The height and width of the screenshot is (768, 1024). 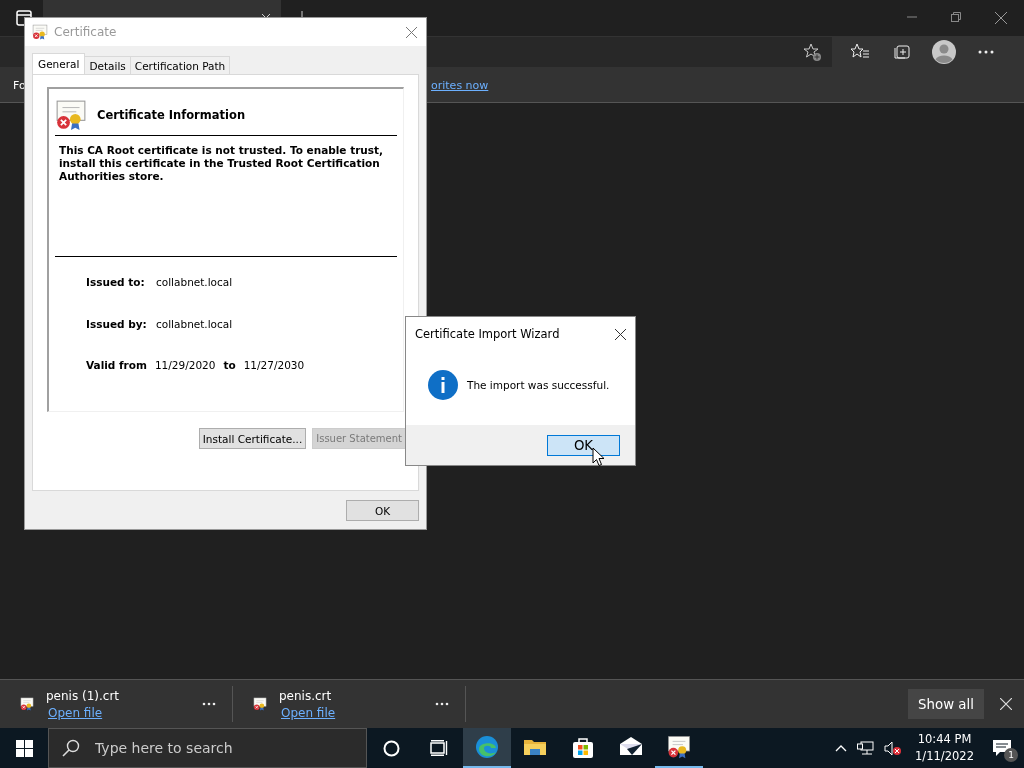 What do you see at coordinates (86, 32) in the screenshot?
I see `window-title: Certificate` at bounding box center [86, 32].